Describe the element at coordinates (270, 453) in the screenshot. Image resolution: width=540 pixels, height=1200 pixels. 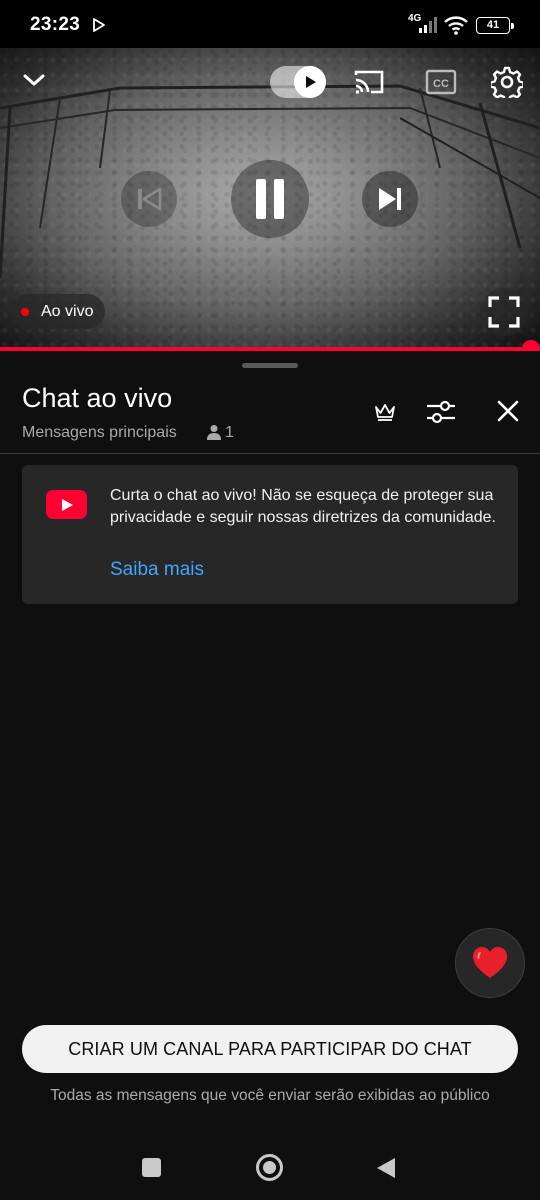
I see `header-divider` at that location.